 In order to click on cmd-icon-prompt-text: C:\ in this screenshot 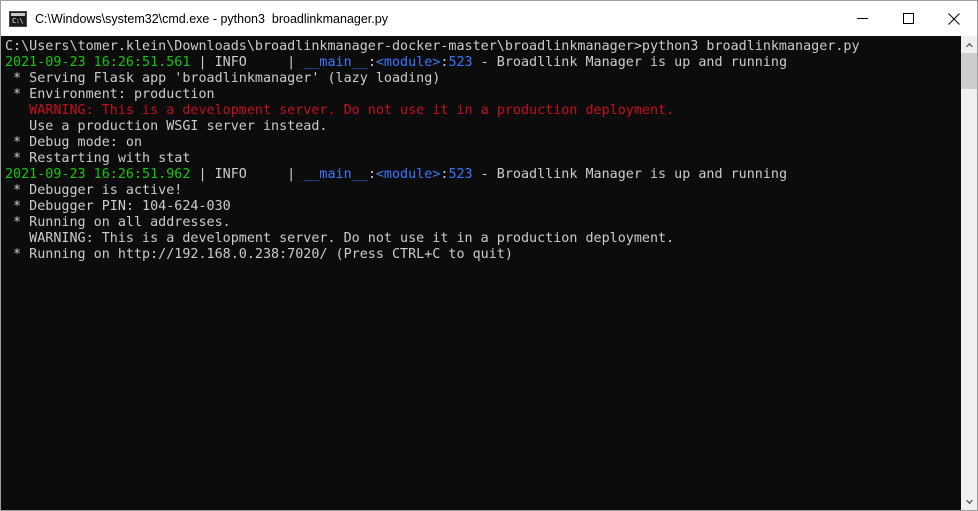, I will do `click(18, 20)`.